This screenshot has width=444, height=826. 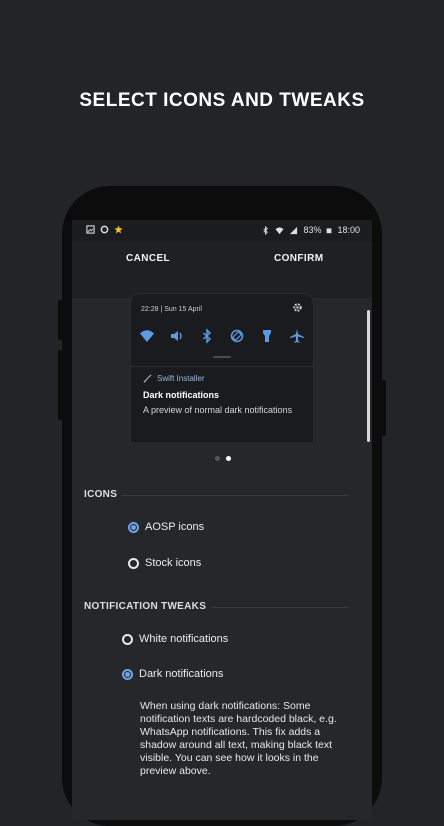 I want to click on drag-handle, so click(x=222, y=357).